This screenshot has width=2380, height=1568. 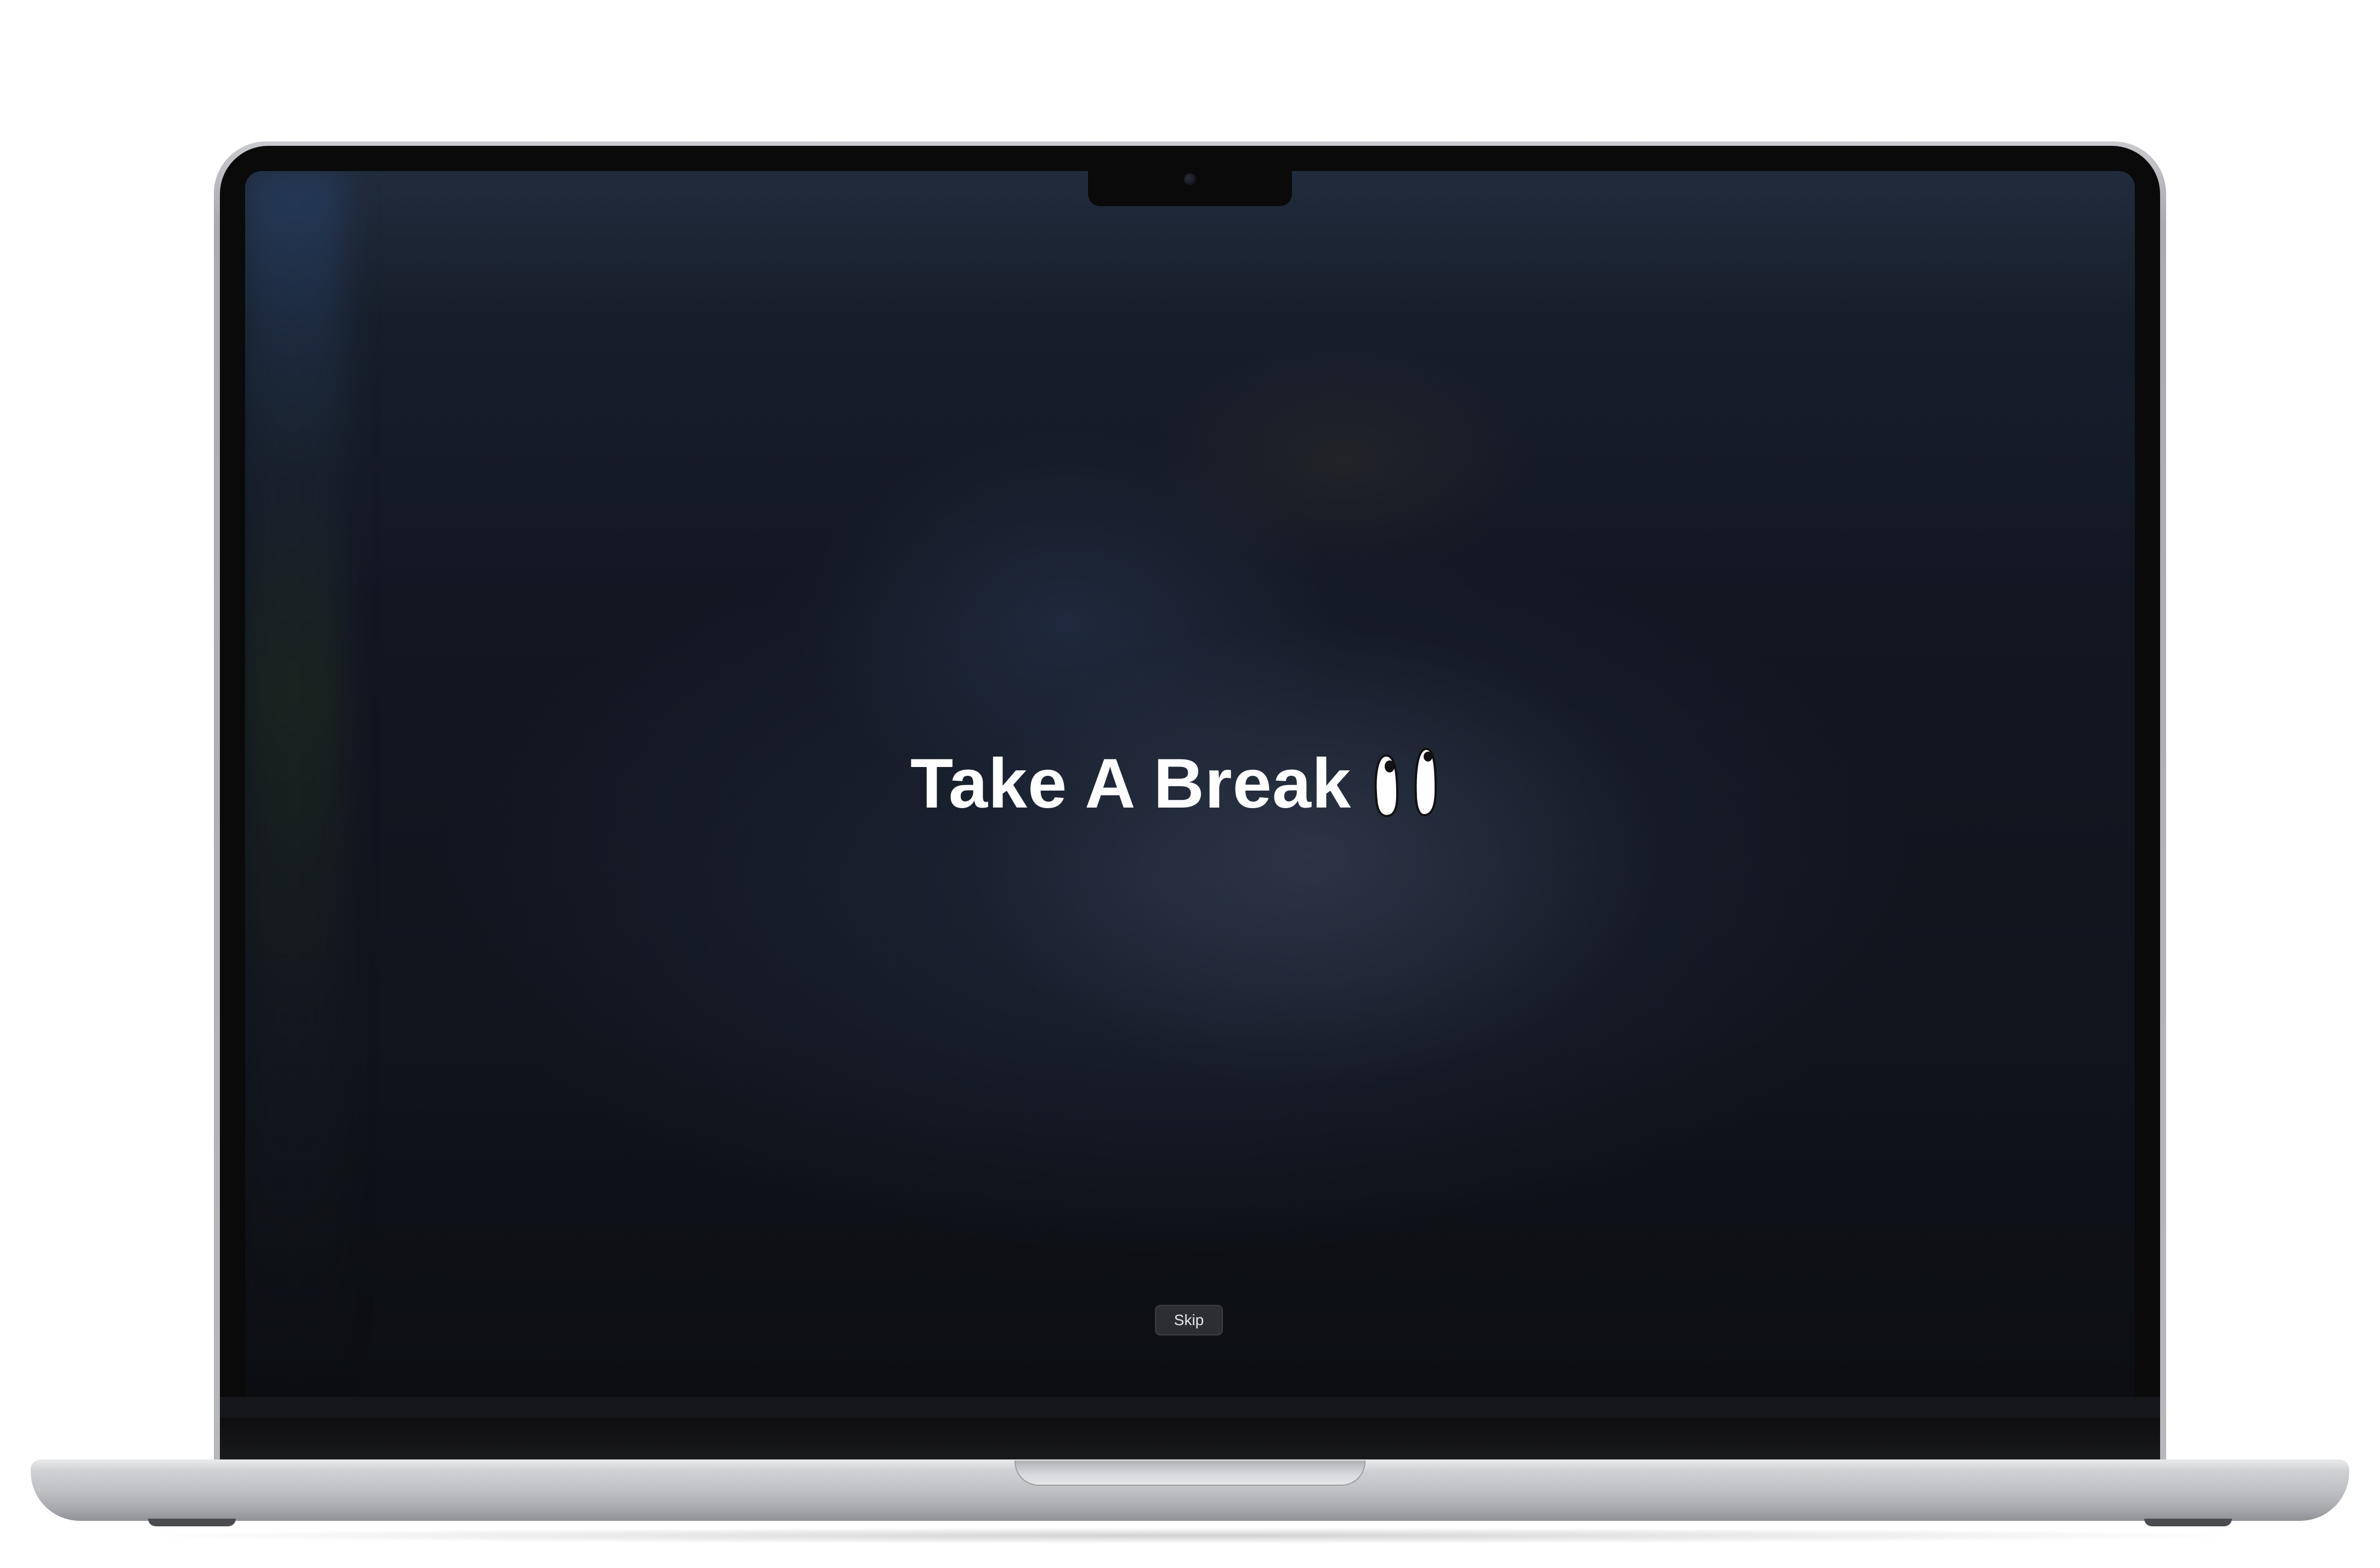 What do you see at coordinates (294, 784) in the screenshot?
I see `blurred-background-left` at bounding box center [294, 784].